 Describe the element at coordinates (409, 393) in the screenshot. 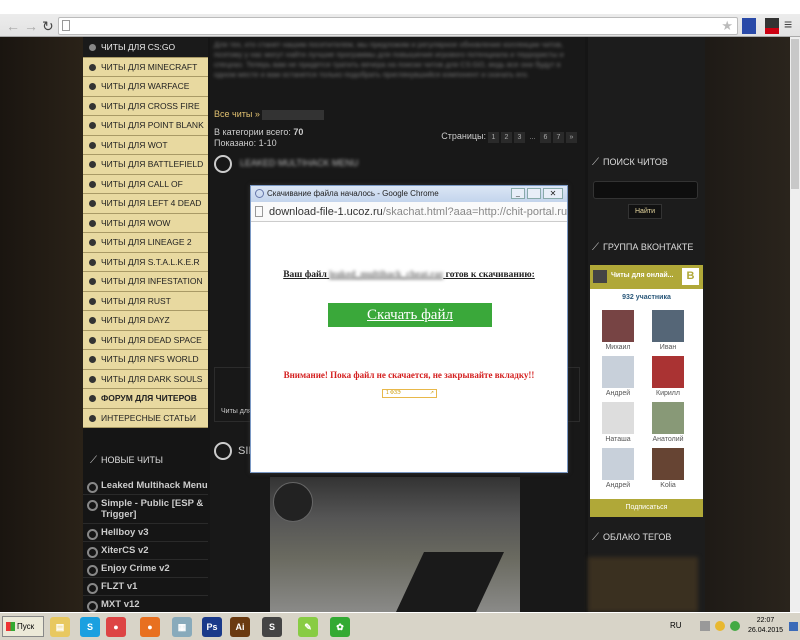

I see `counter-badge: 1 ФЗЭ ↗` at that location.